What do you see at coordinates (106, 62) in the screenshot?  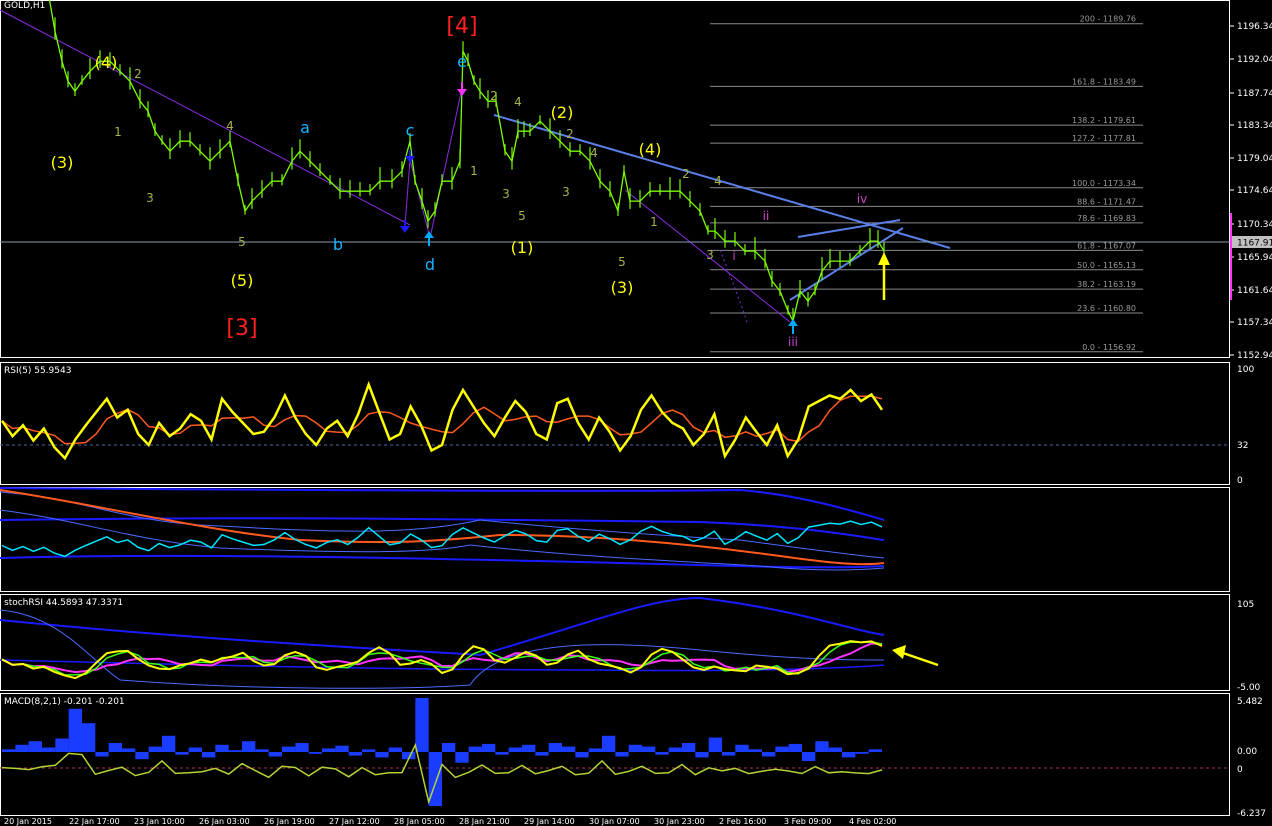 I see `wave-label: (4)` at bounding box center [106, 62].